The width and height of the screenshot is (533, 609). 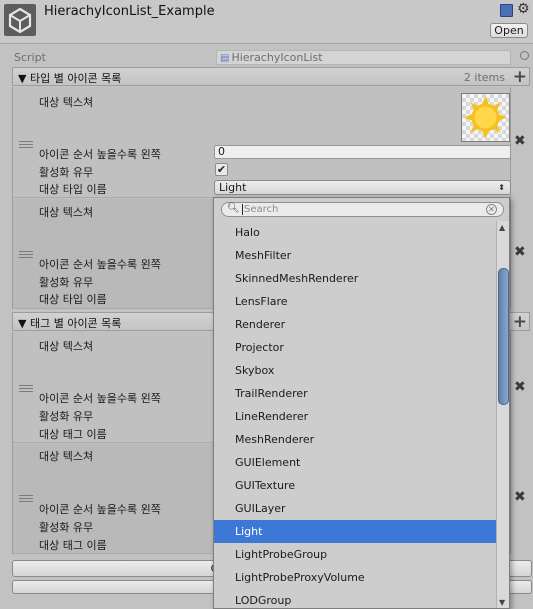 What do you see at coordinates (502, 414) in the screenshot?
I see `popup-scrollbar: ▲ ▼` at bounding box center [502, 414].